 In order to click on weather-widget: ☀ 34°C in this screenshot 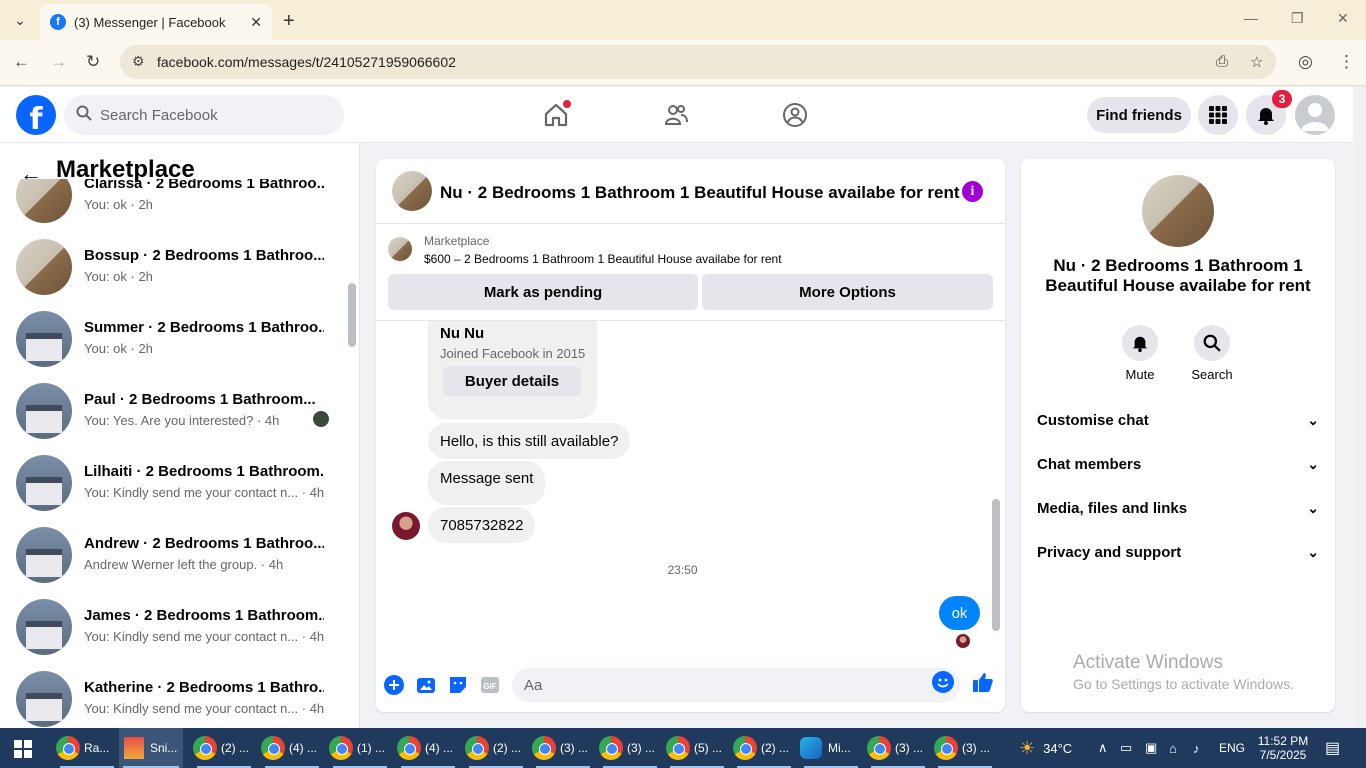, I will do `click(1045, 748)`.